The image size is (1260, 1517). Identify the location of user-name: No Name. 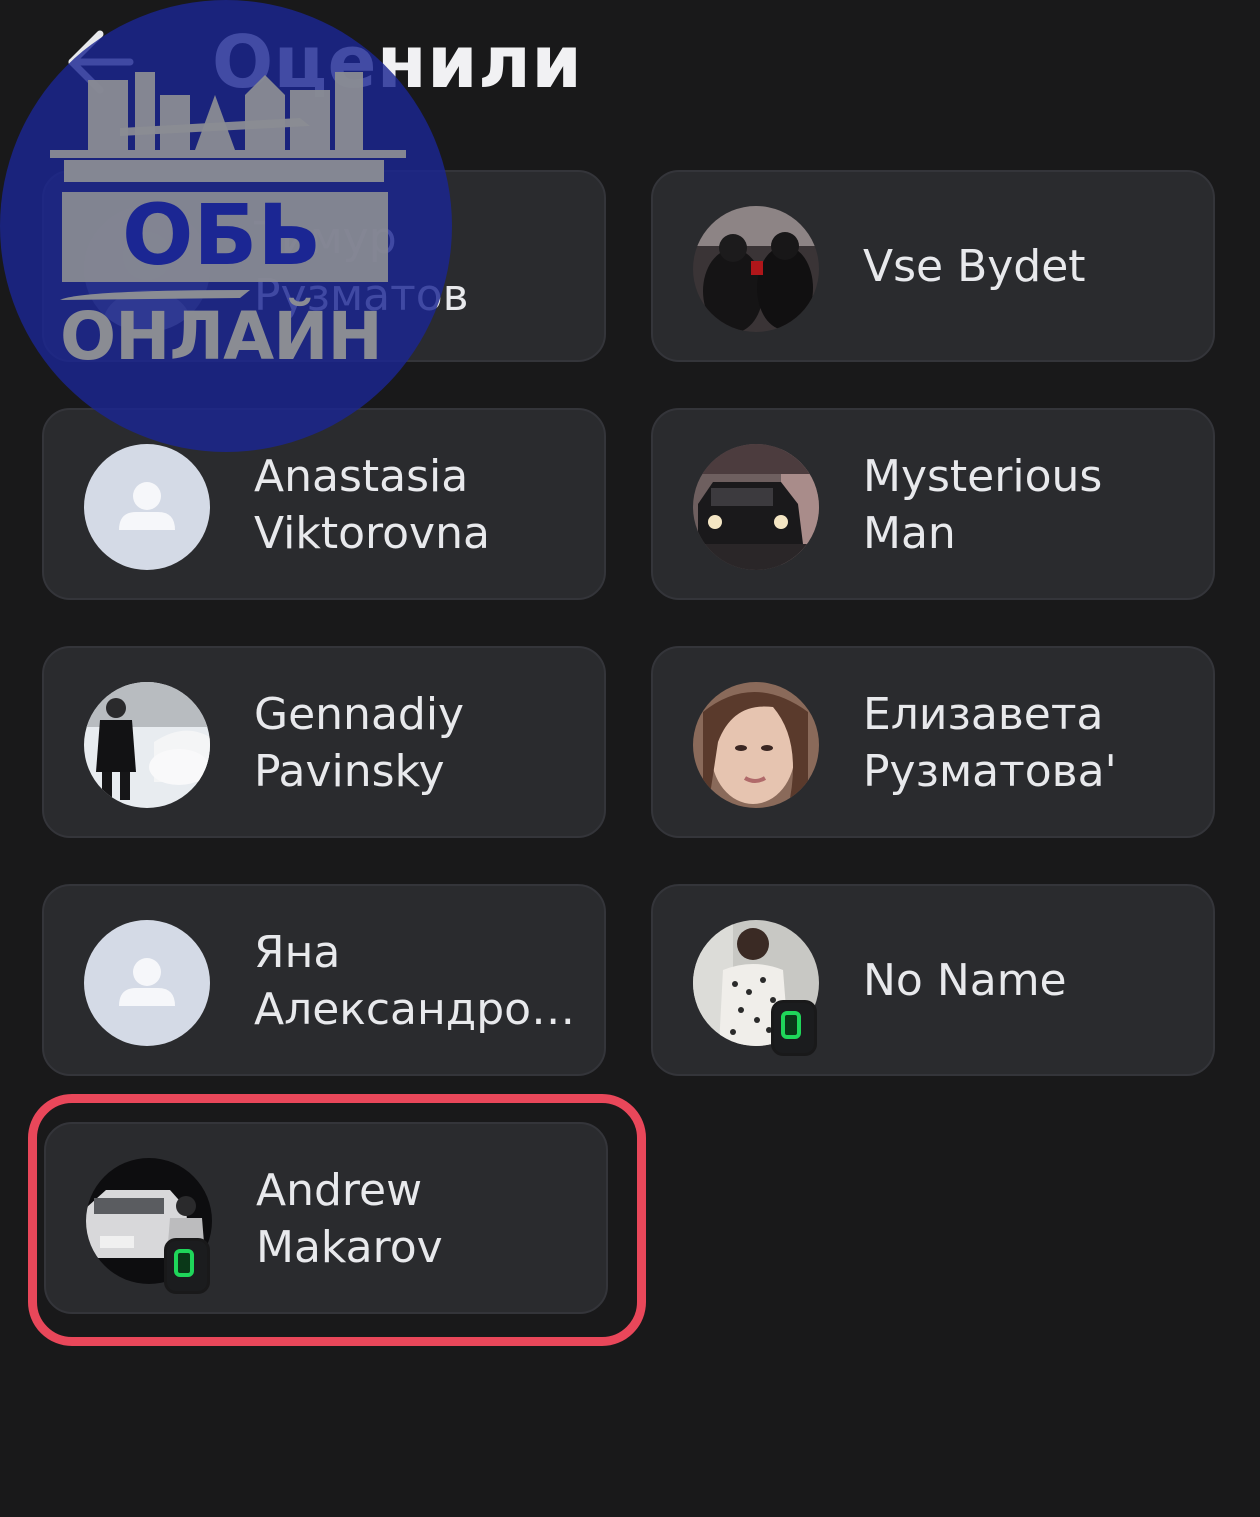
(1026, 980).